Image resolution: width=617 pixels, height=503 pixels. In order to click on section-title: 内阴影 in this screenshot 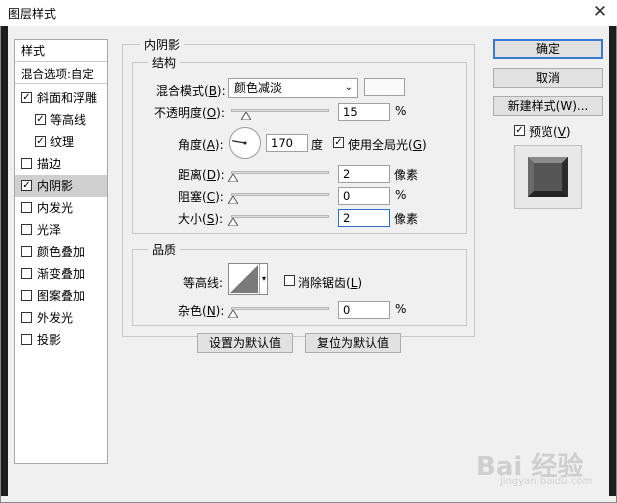, I will do `click(162, 44)`.